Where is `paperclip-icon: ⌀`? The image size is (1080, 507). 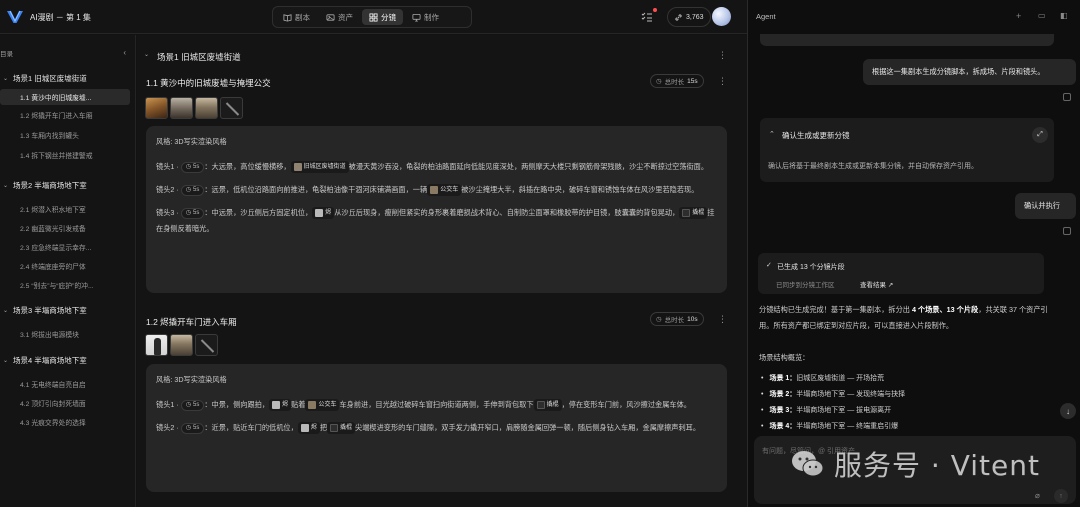 paperclip-icon: ⌀ is located at coordinates (1037, 495).